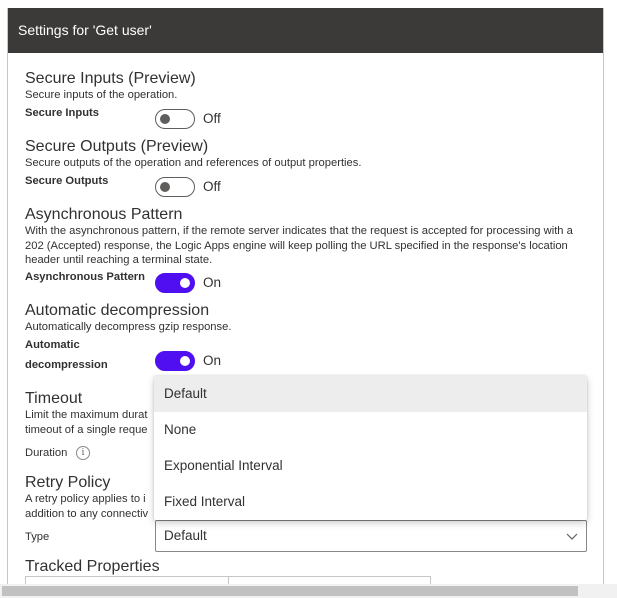  I want to click on tracked-properties-title: Tracked Properties, so click(92, 566).